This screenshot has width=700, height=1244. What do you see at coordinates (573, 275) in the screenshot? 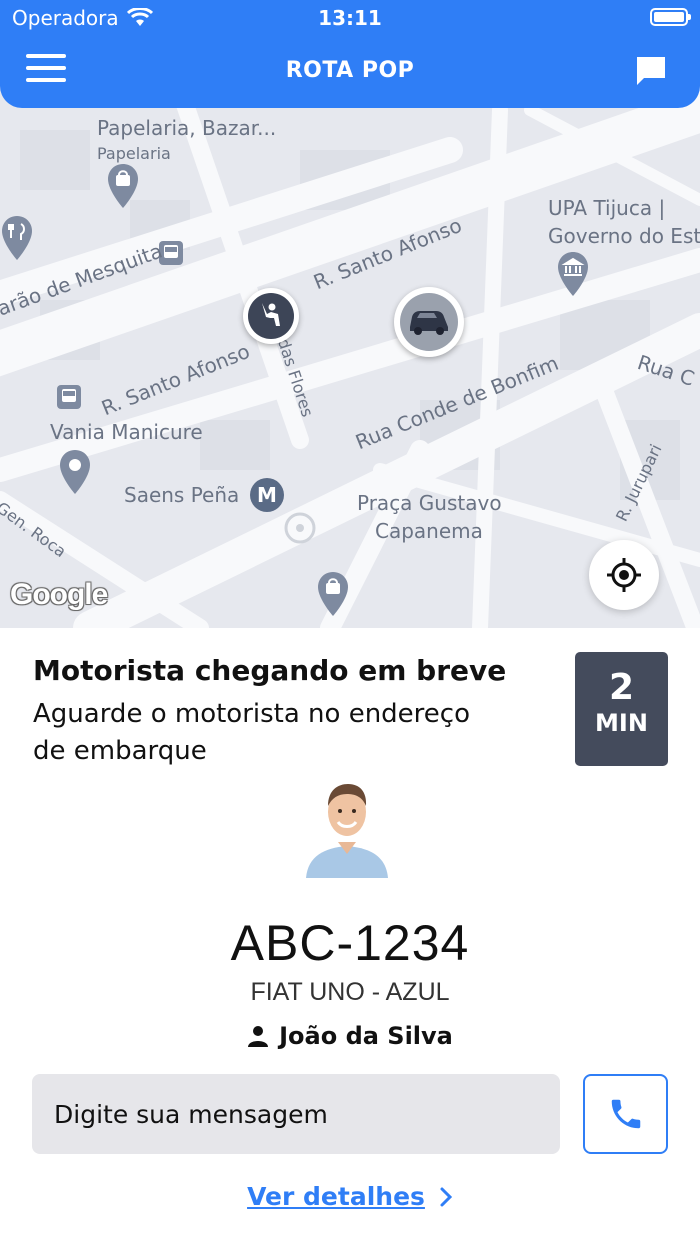
I see `government-pin-icon` at bounding box center [573, 275].